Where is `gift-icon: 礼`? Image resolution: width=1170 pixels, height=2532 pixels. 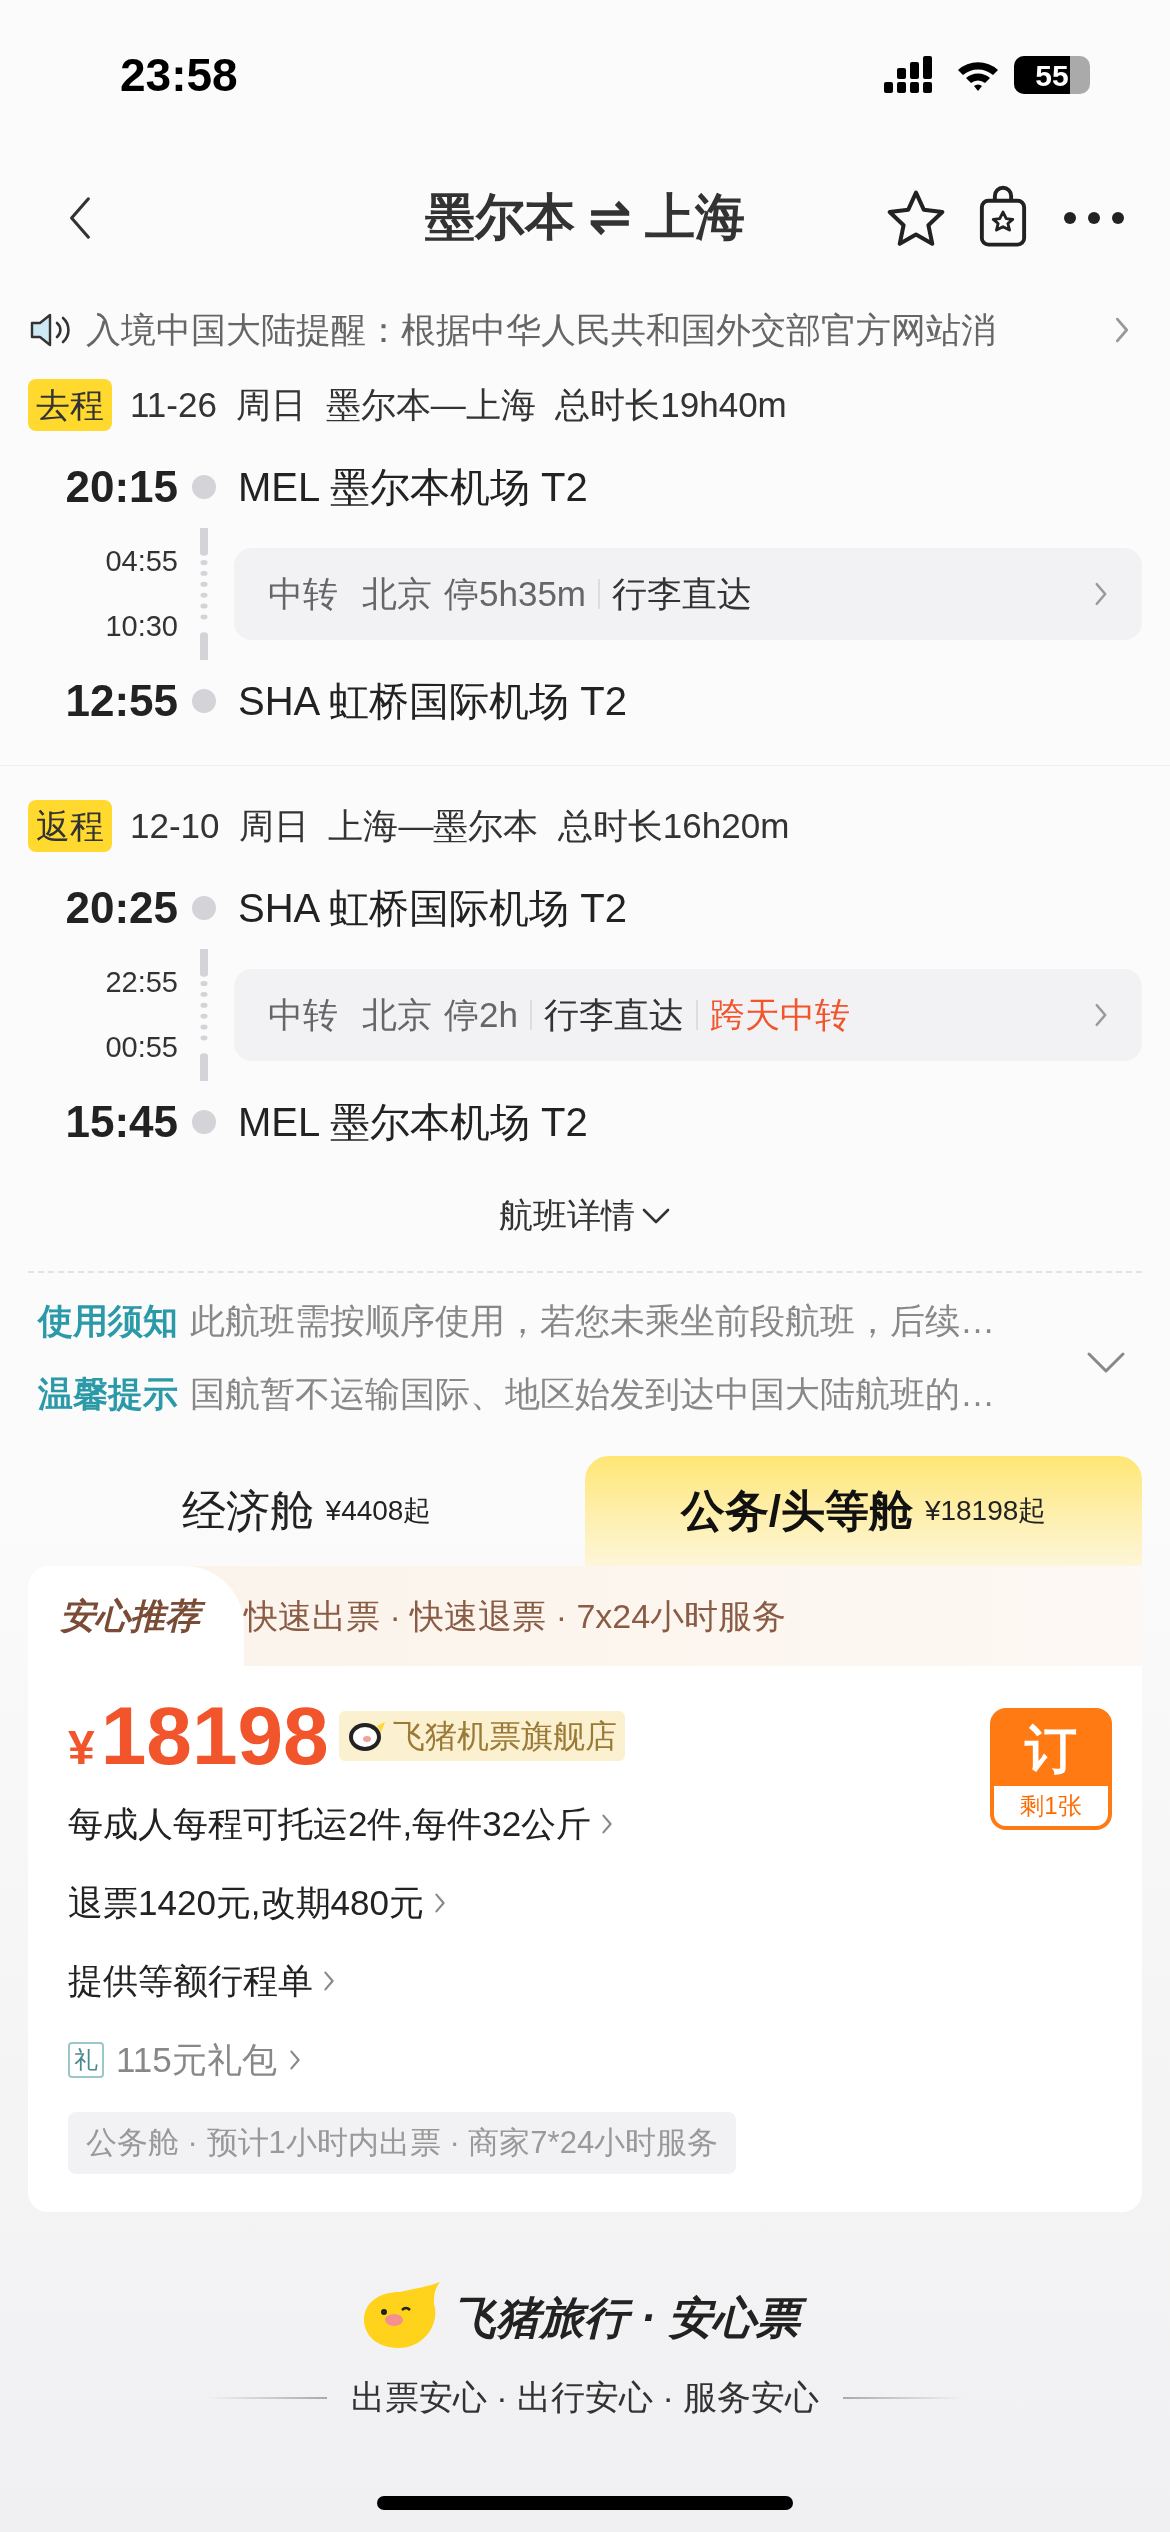 gift-icon: 礼 is located at coordinates (86, 2059).